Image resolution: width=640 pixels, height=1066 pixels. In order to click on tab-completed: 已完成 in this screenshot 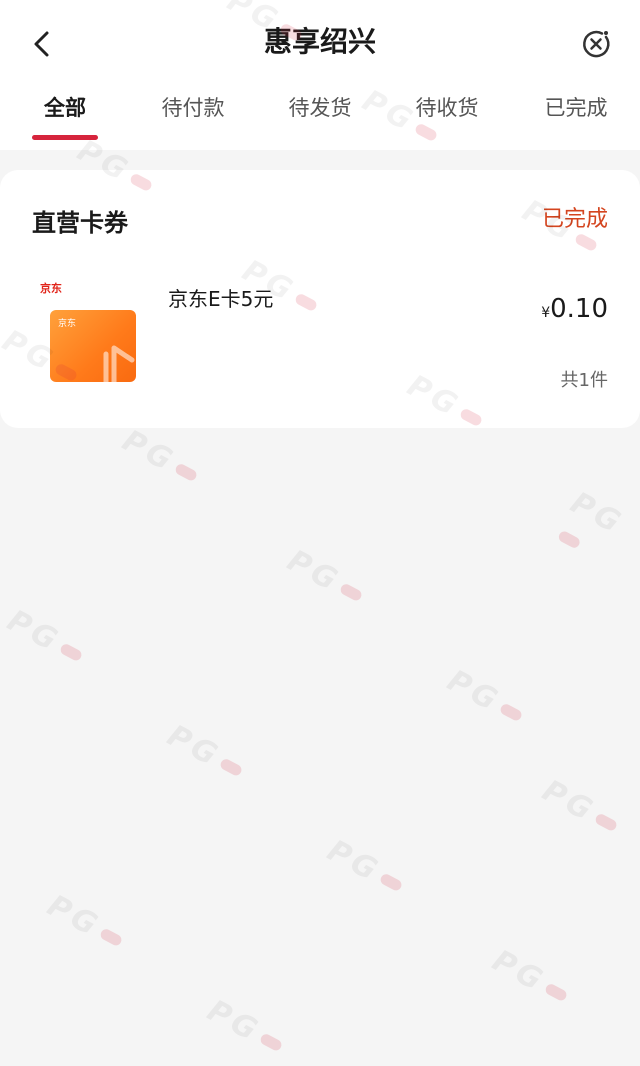, I will do `click(576, 114)`.